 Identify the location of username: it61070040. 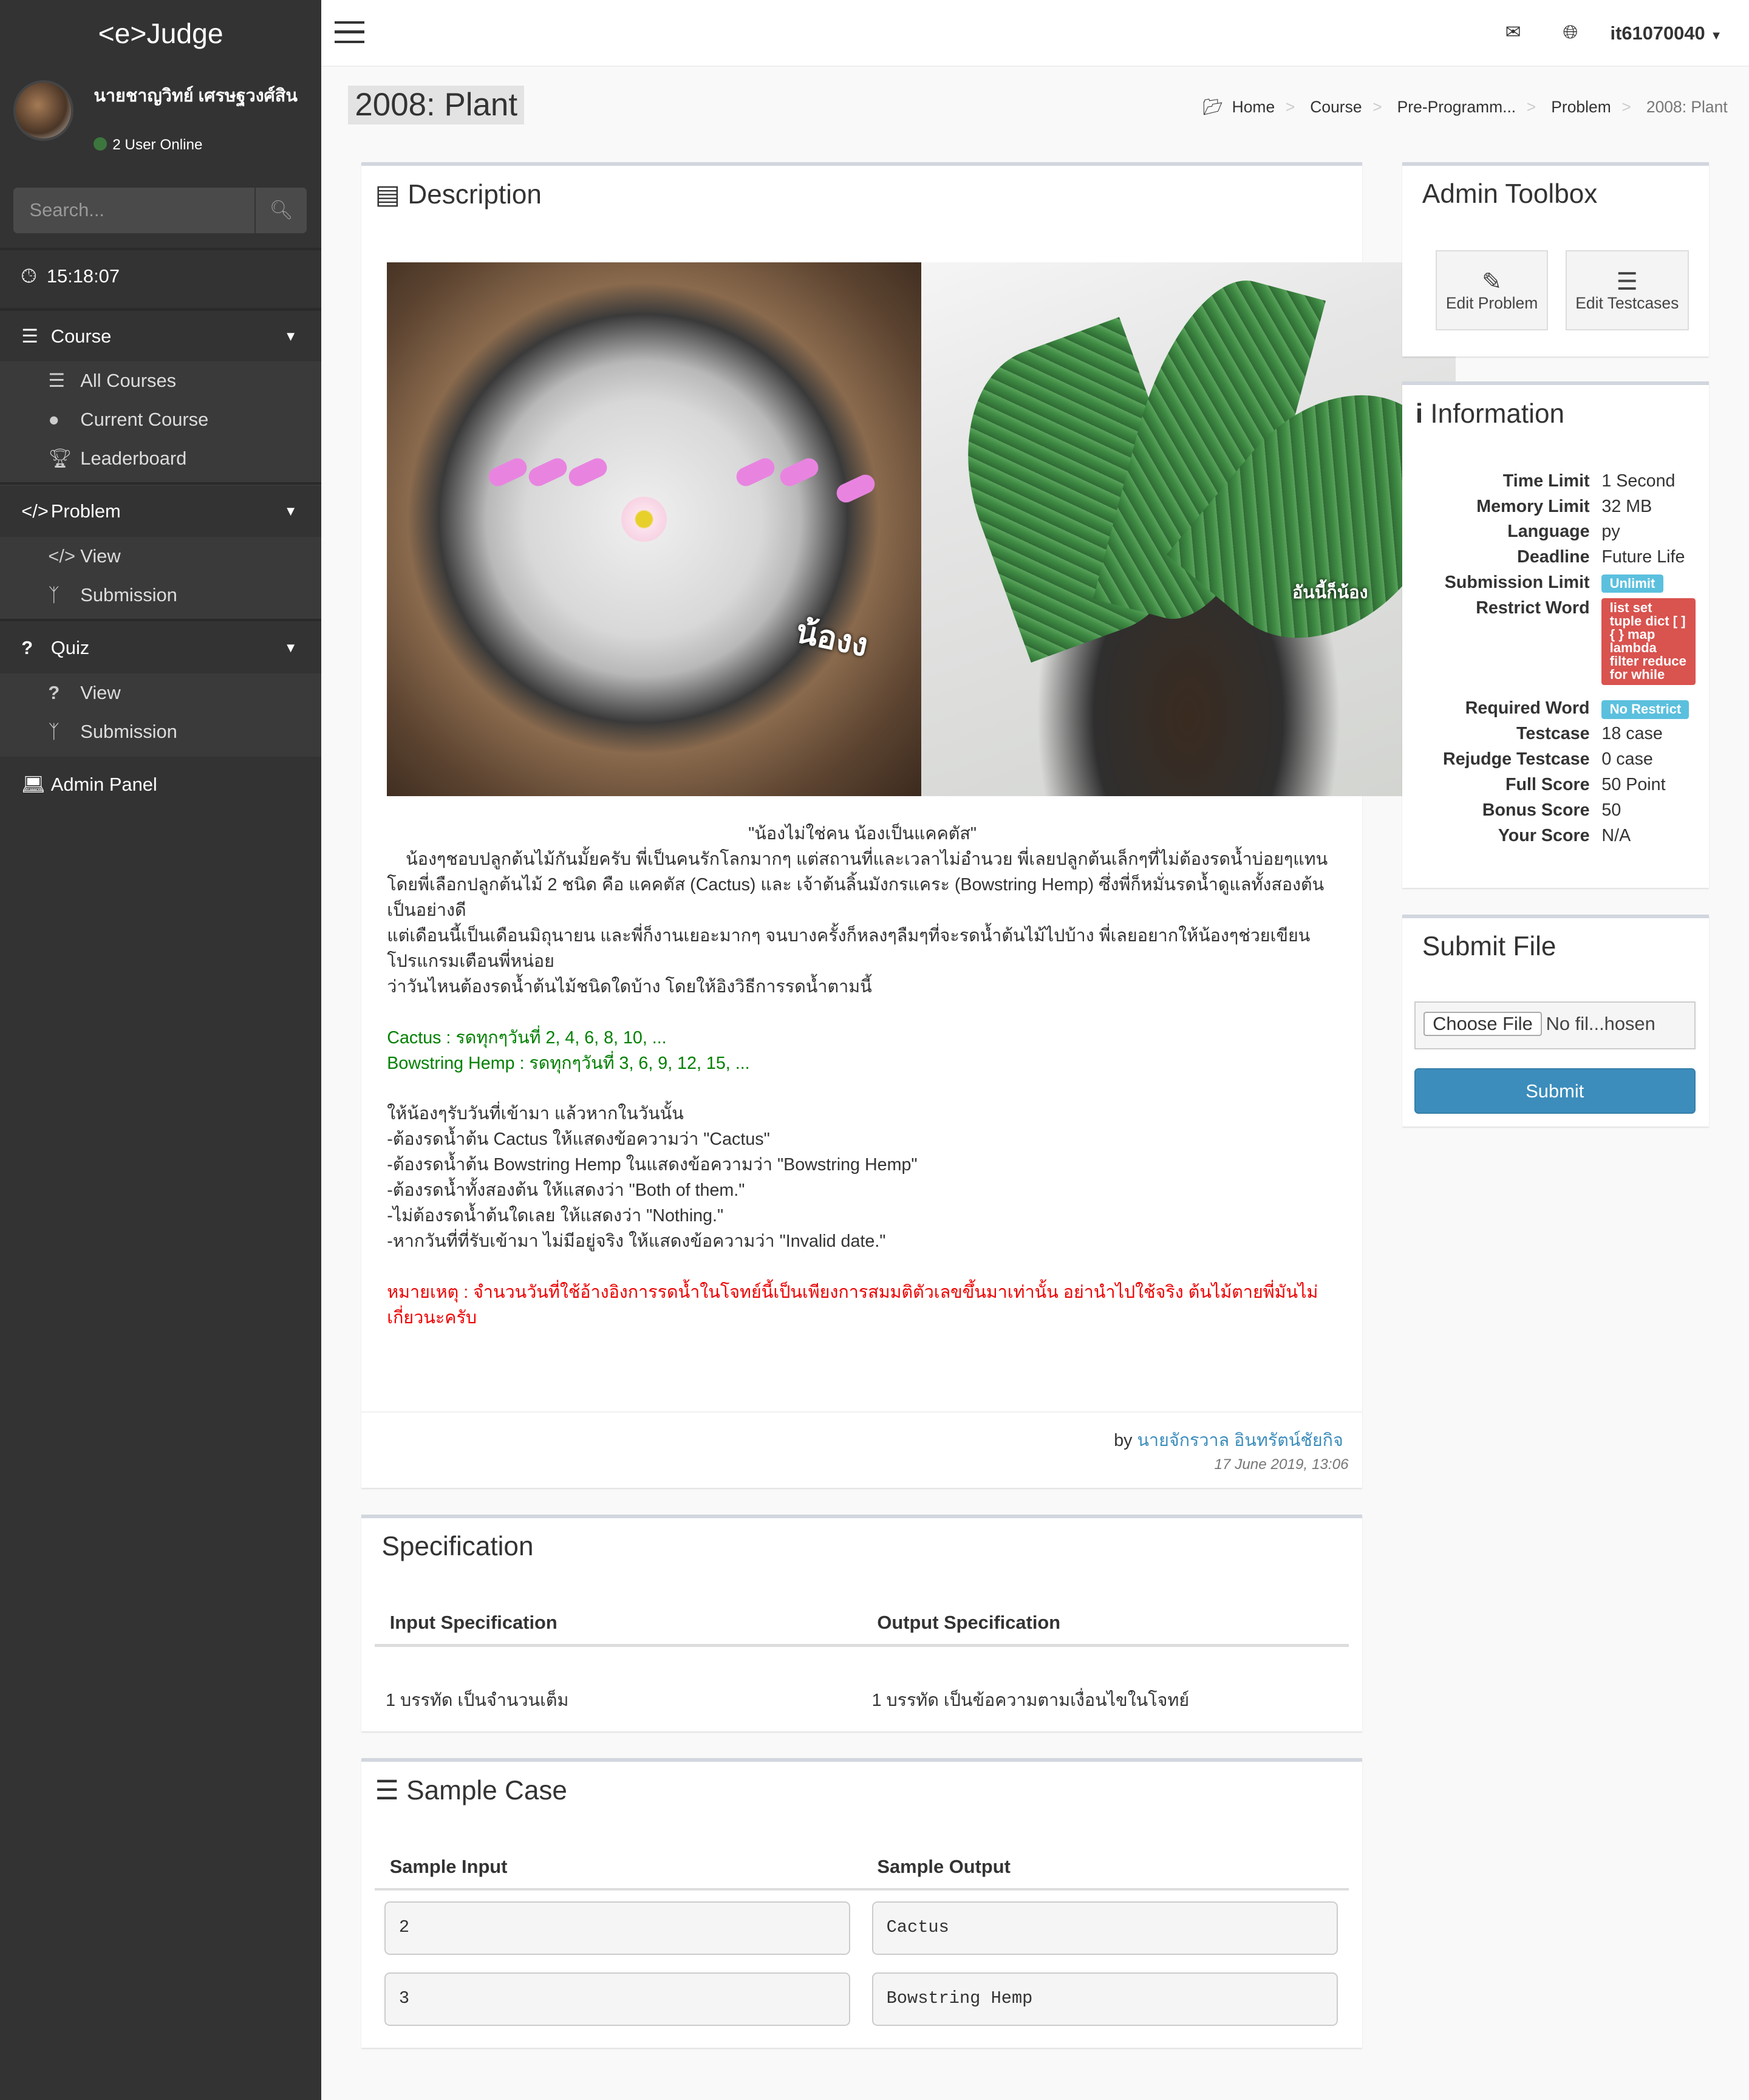
(1657, 33).